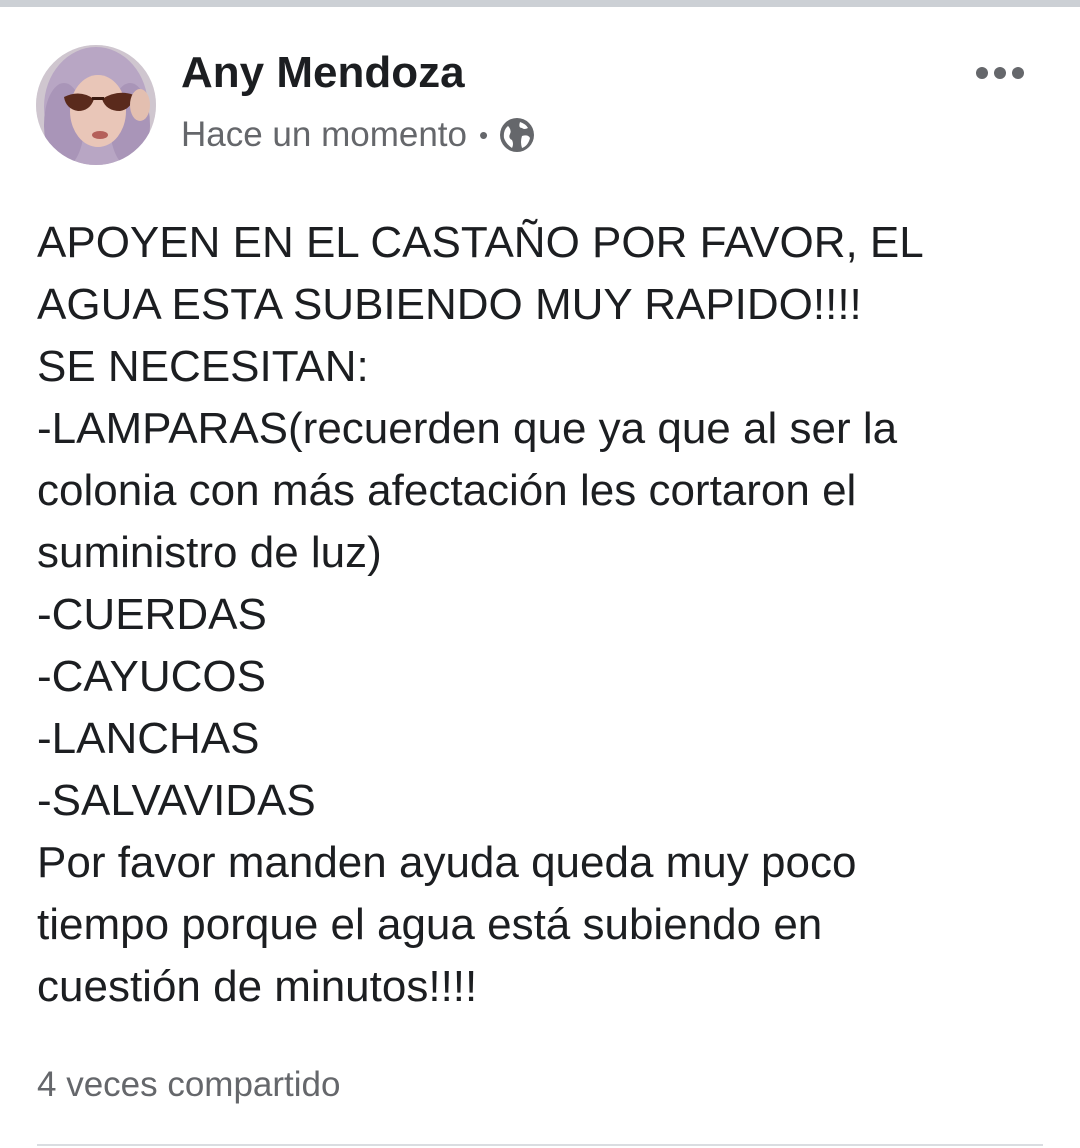 This screenshot has width=1080, height=1148. Describe the element at coordinates (430, 924) in the screenshot. I see `post-text-line: tiempo porque el agua está subiendo en` at that location.